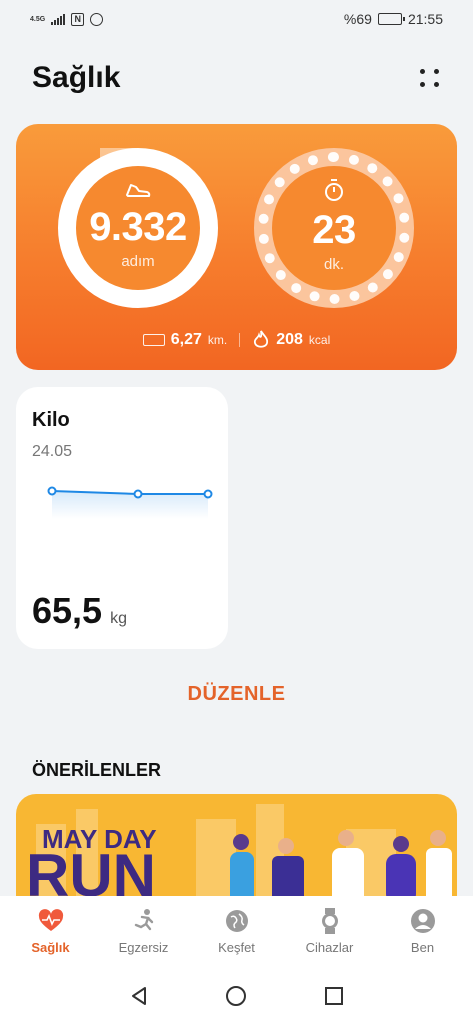 The width and height of the screenshot is (473, 1024). What do you see at coordinates (237, 921) in the screenshot?
I see `globe-icon` at bounding box center [237, 921].